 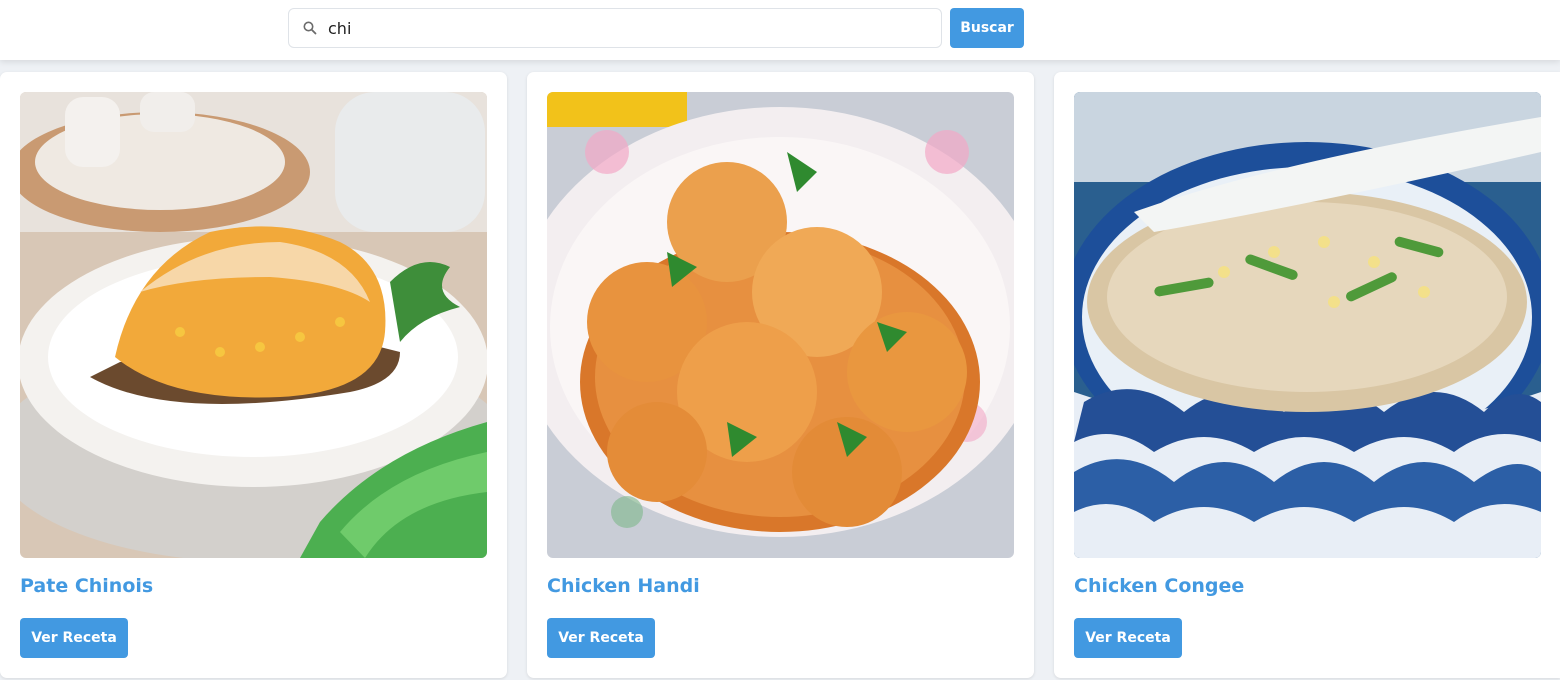 I want to click on search-input, so click(x=618, y=28).